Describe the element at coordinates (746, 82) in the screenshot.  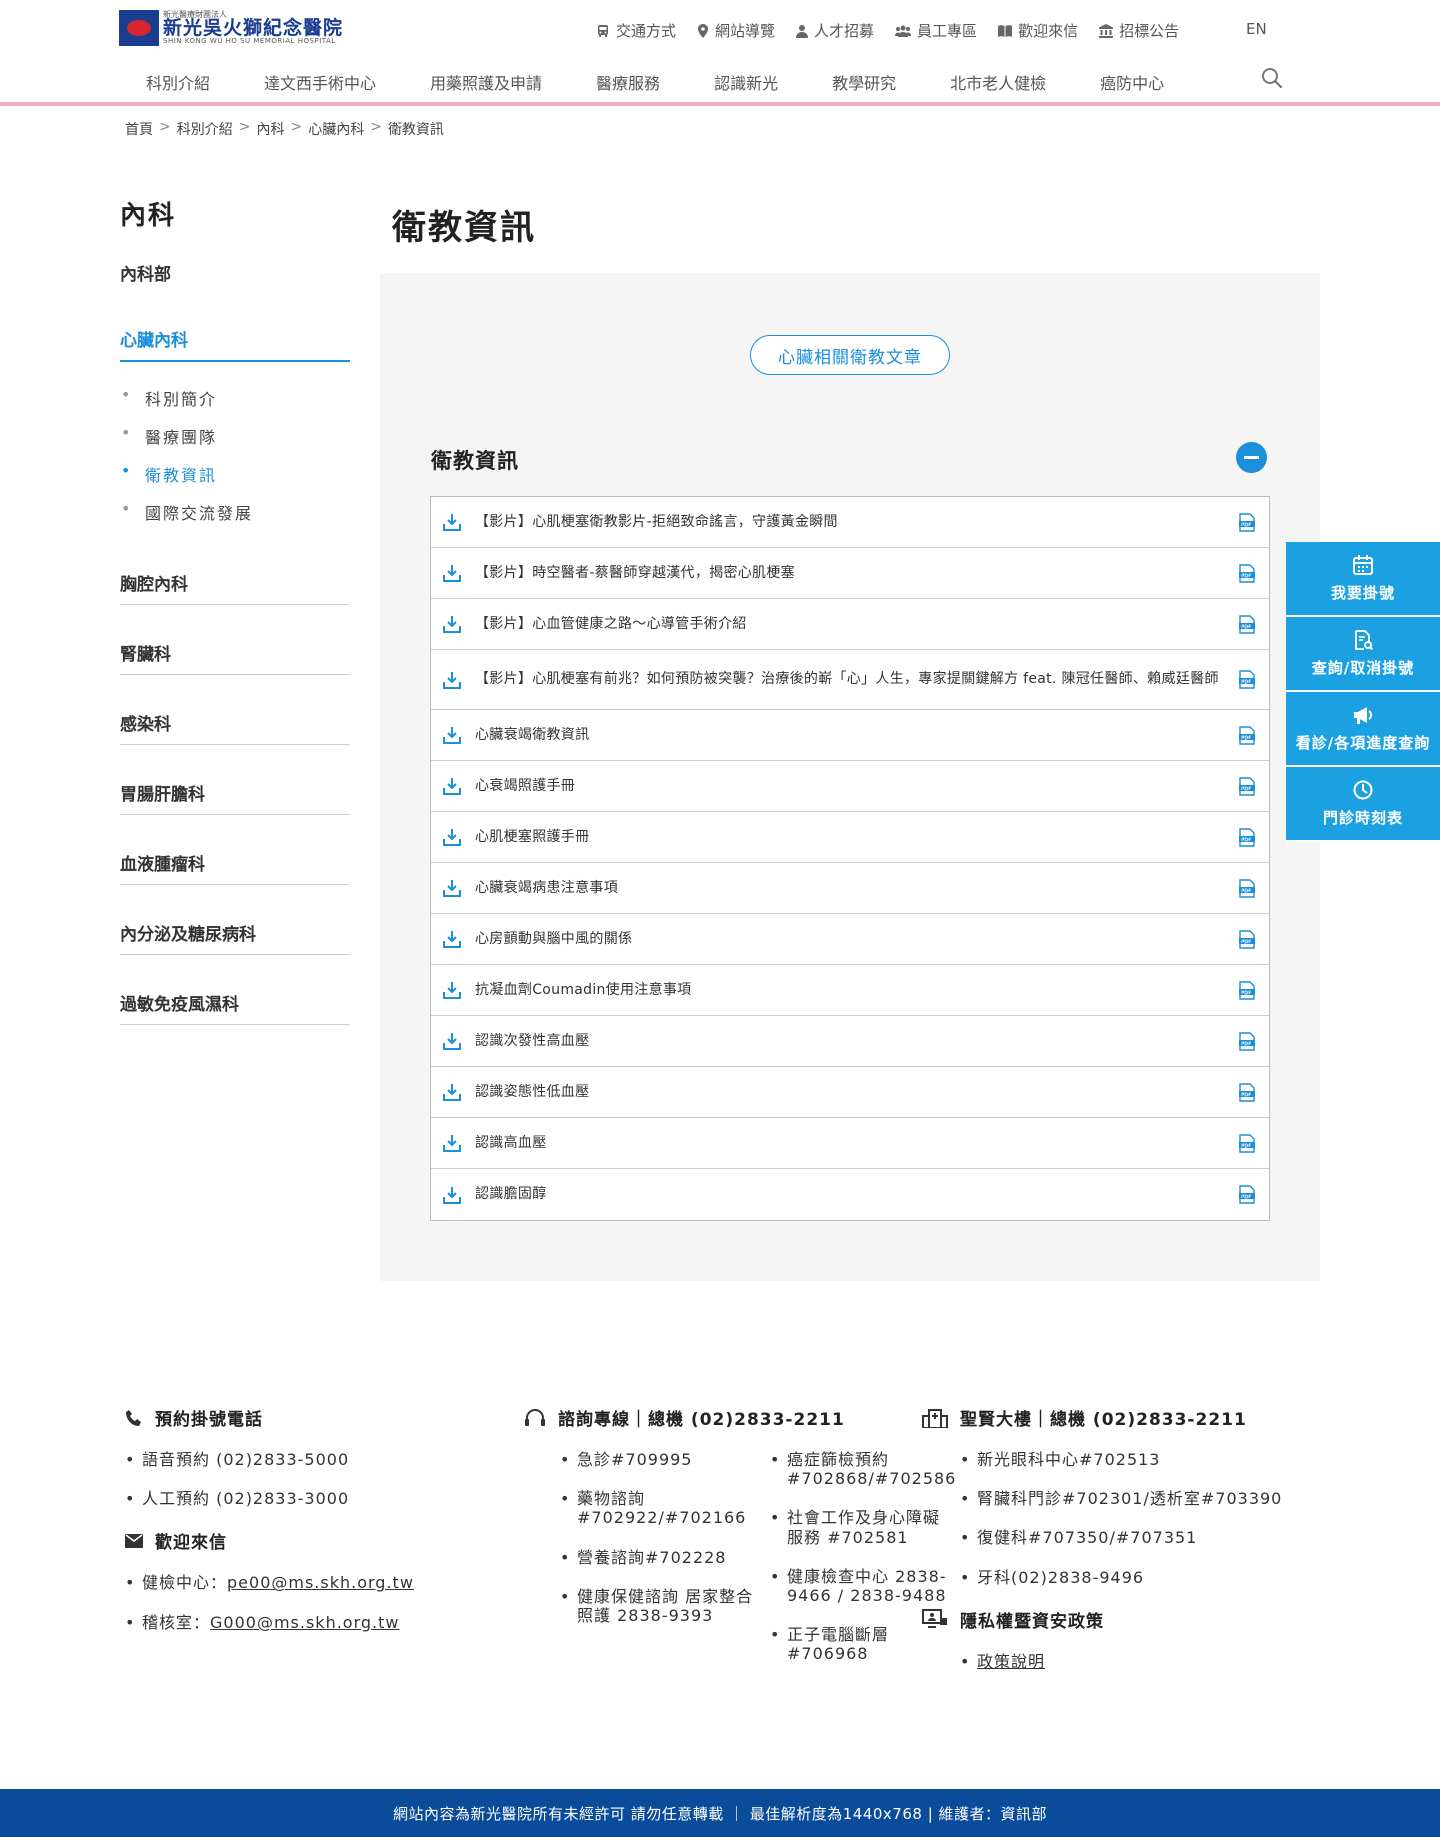
I see `nav-about: 認識新光` at that location.